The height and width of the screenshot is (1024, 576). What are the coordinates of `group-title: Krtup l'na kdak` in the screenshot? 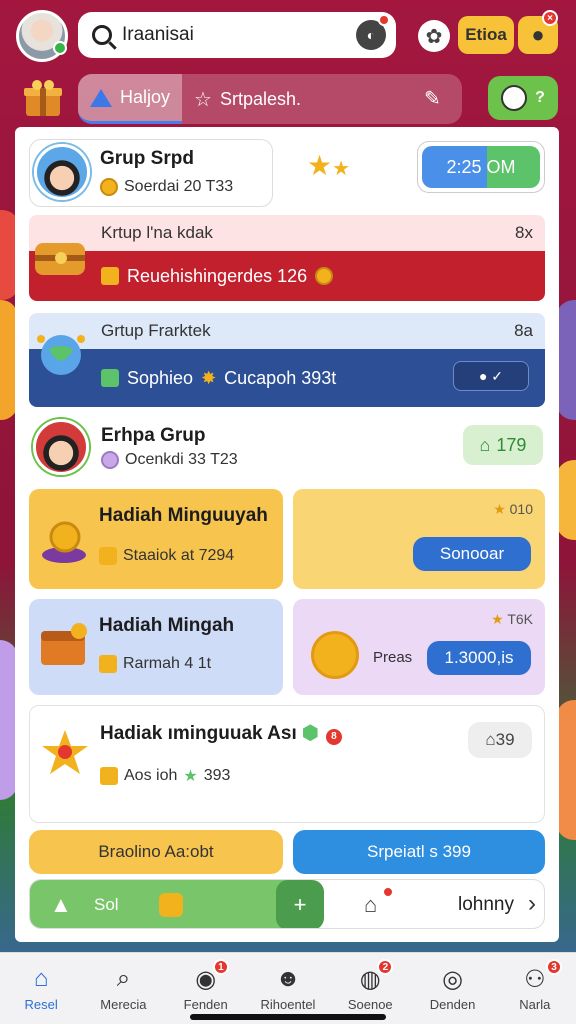 It's located at (157, 232).